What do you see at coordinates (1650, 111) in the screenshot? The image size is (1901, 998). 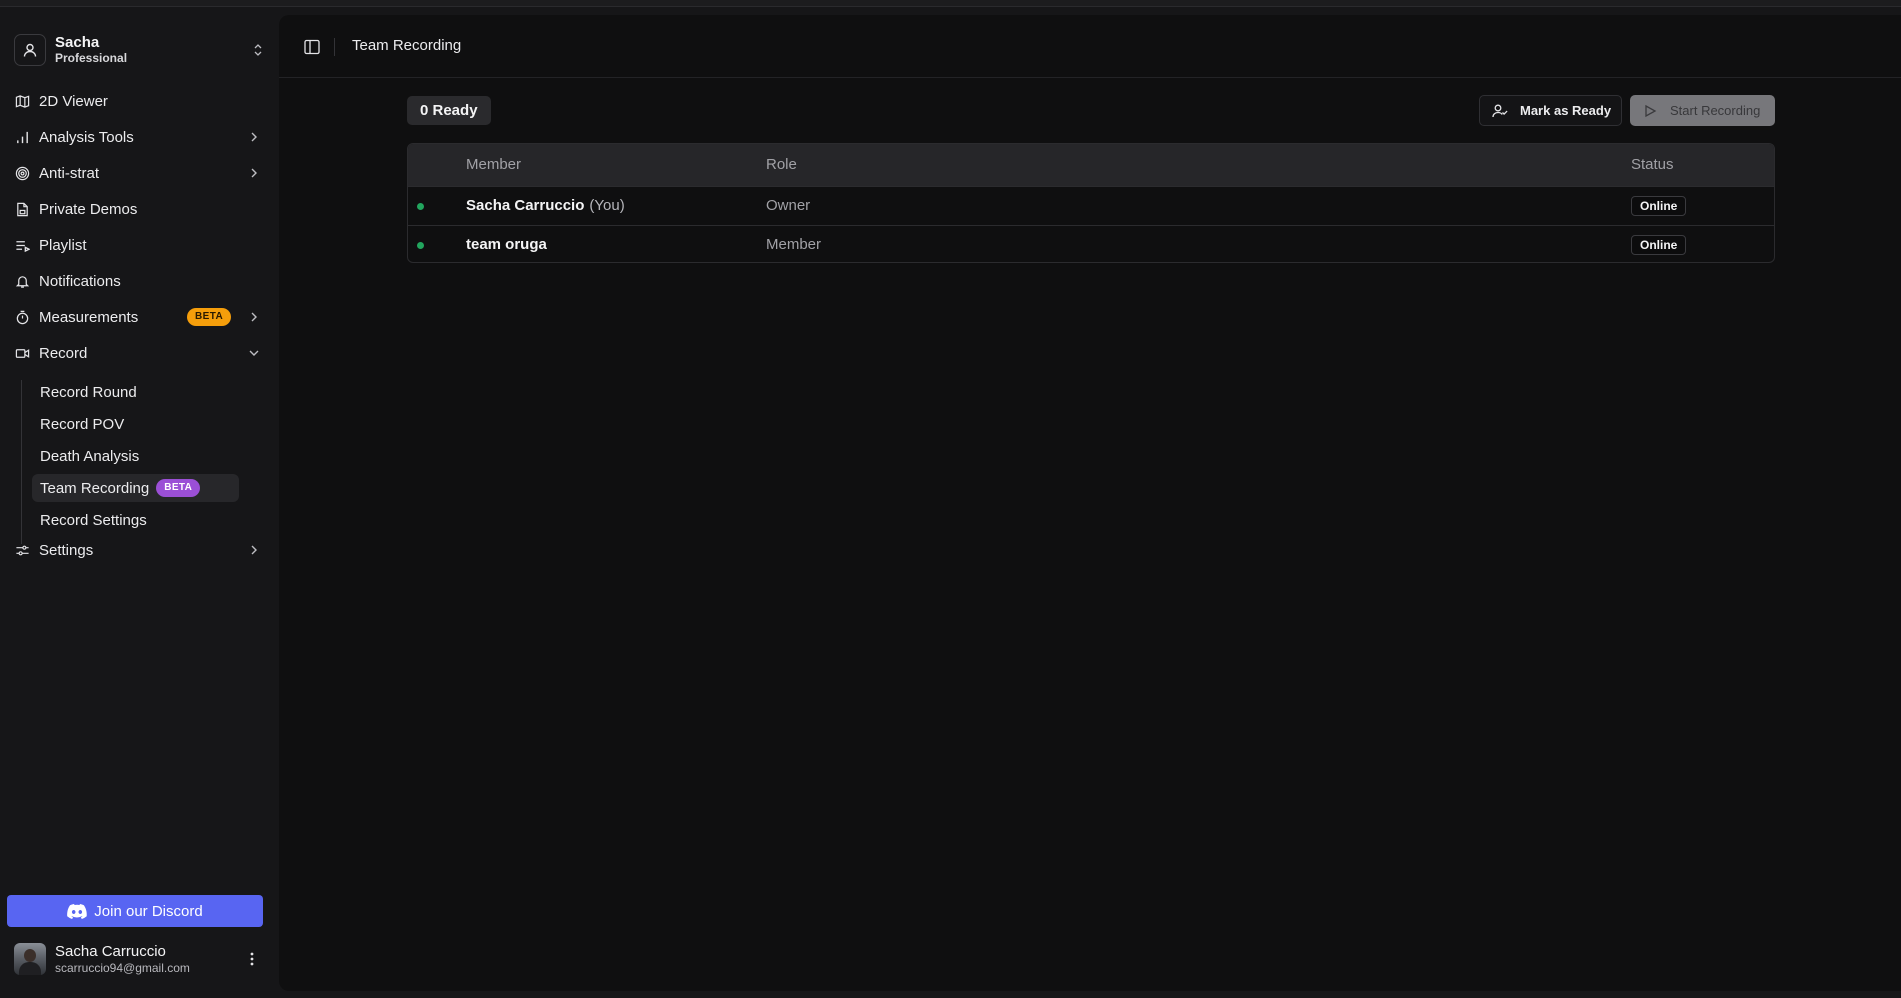 I see `play-icon` at bounding box center [1650, 111].